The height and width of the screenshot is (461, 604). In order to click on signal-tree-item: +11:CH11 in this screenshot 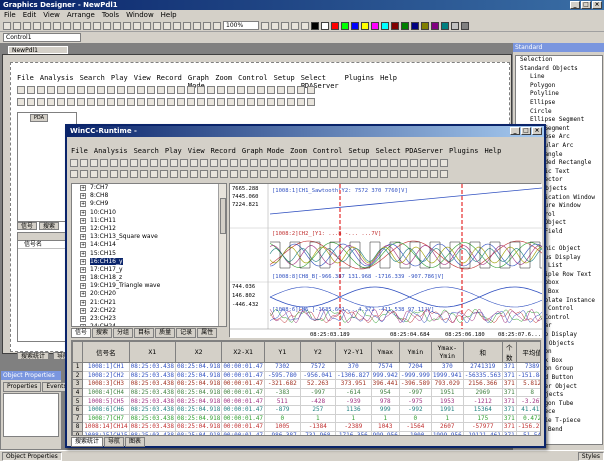, I will do `click(149, 221)`.